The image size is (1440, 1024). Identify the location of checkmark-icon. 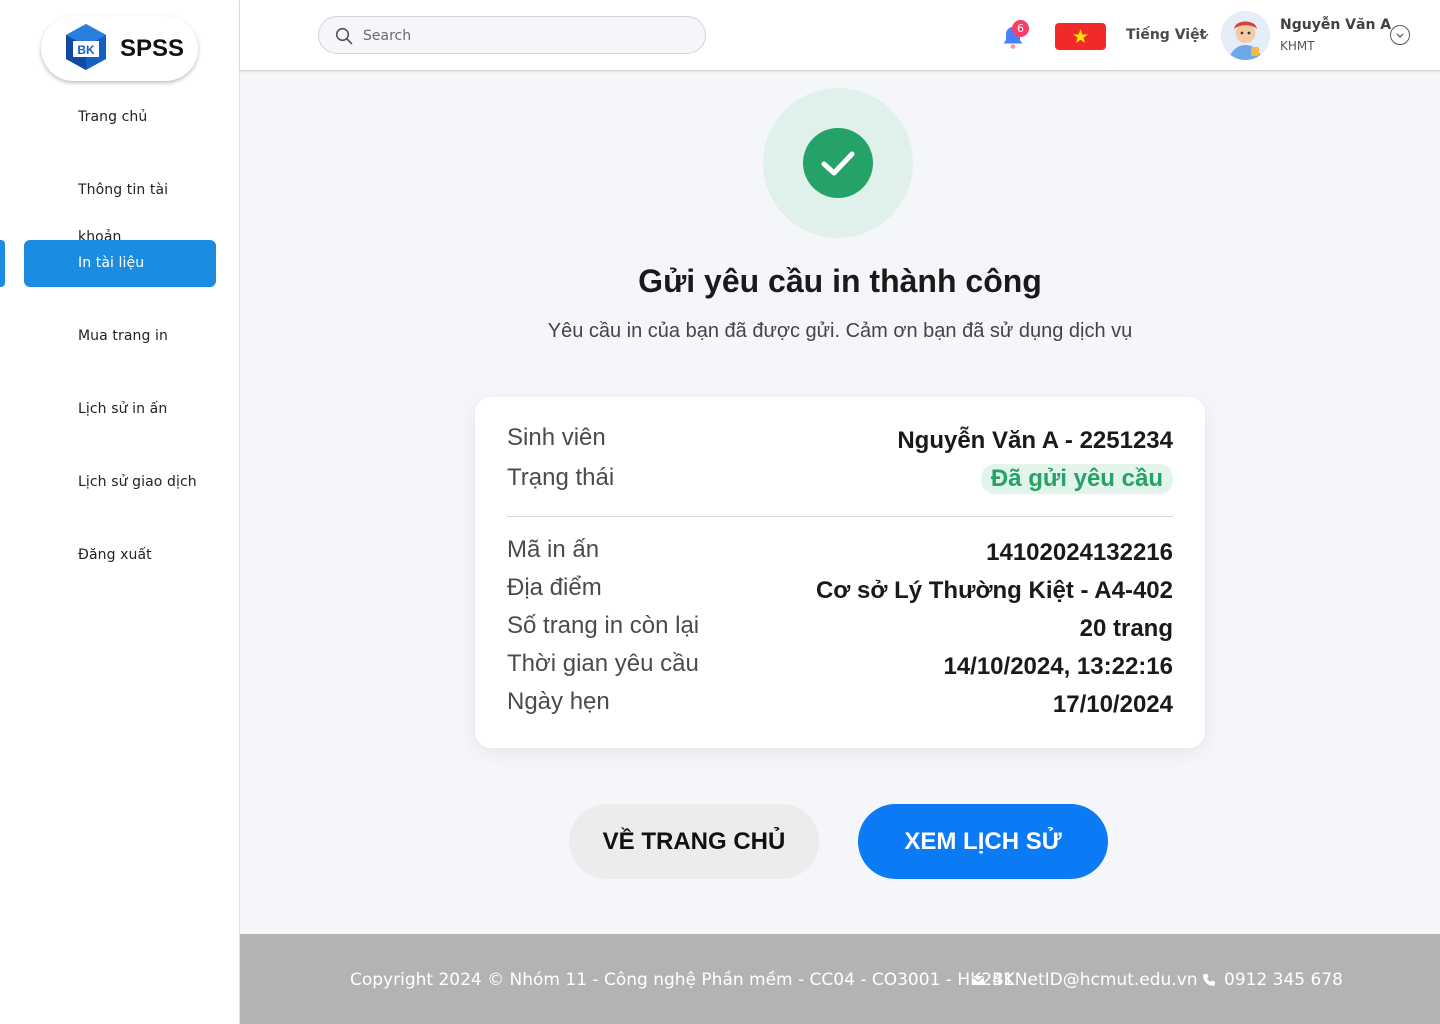
(838, 163).